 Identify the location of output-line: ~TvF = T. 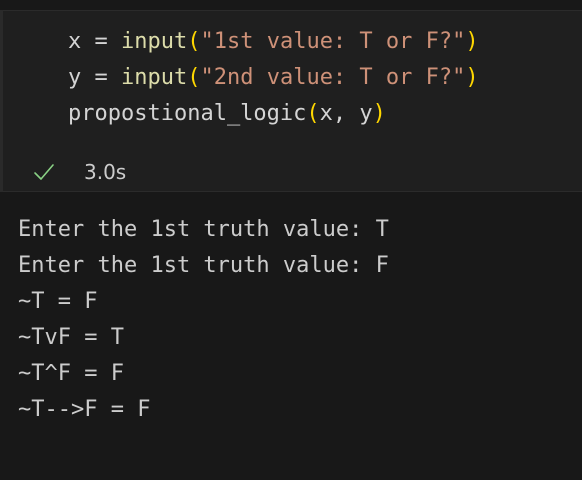
(71, 337).